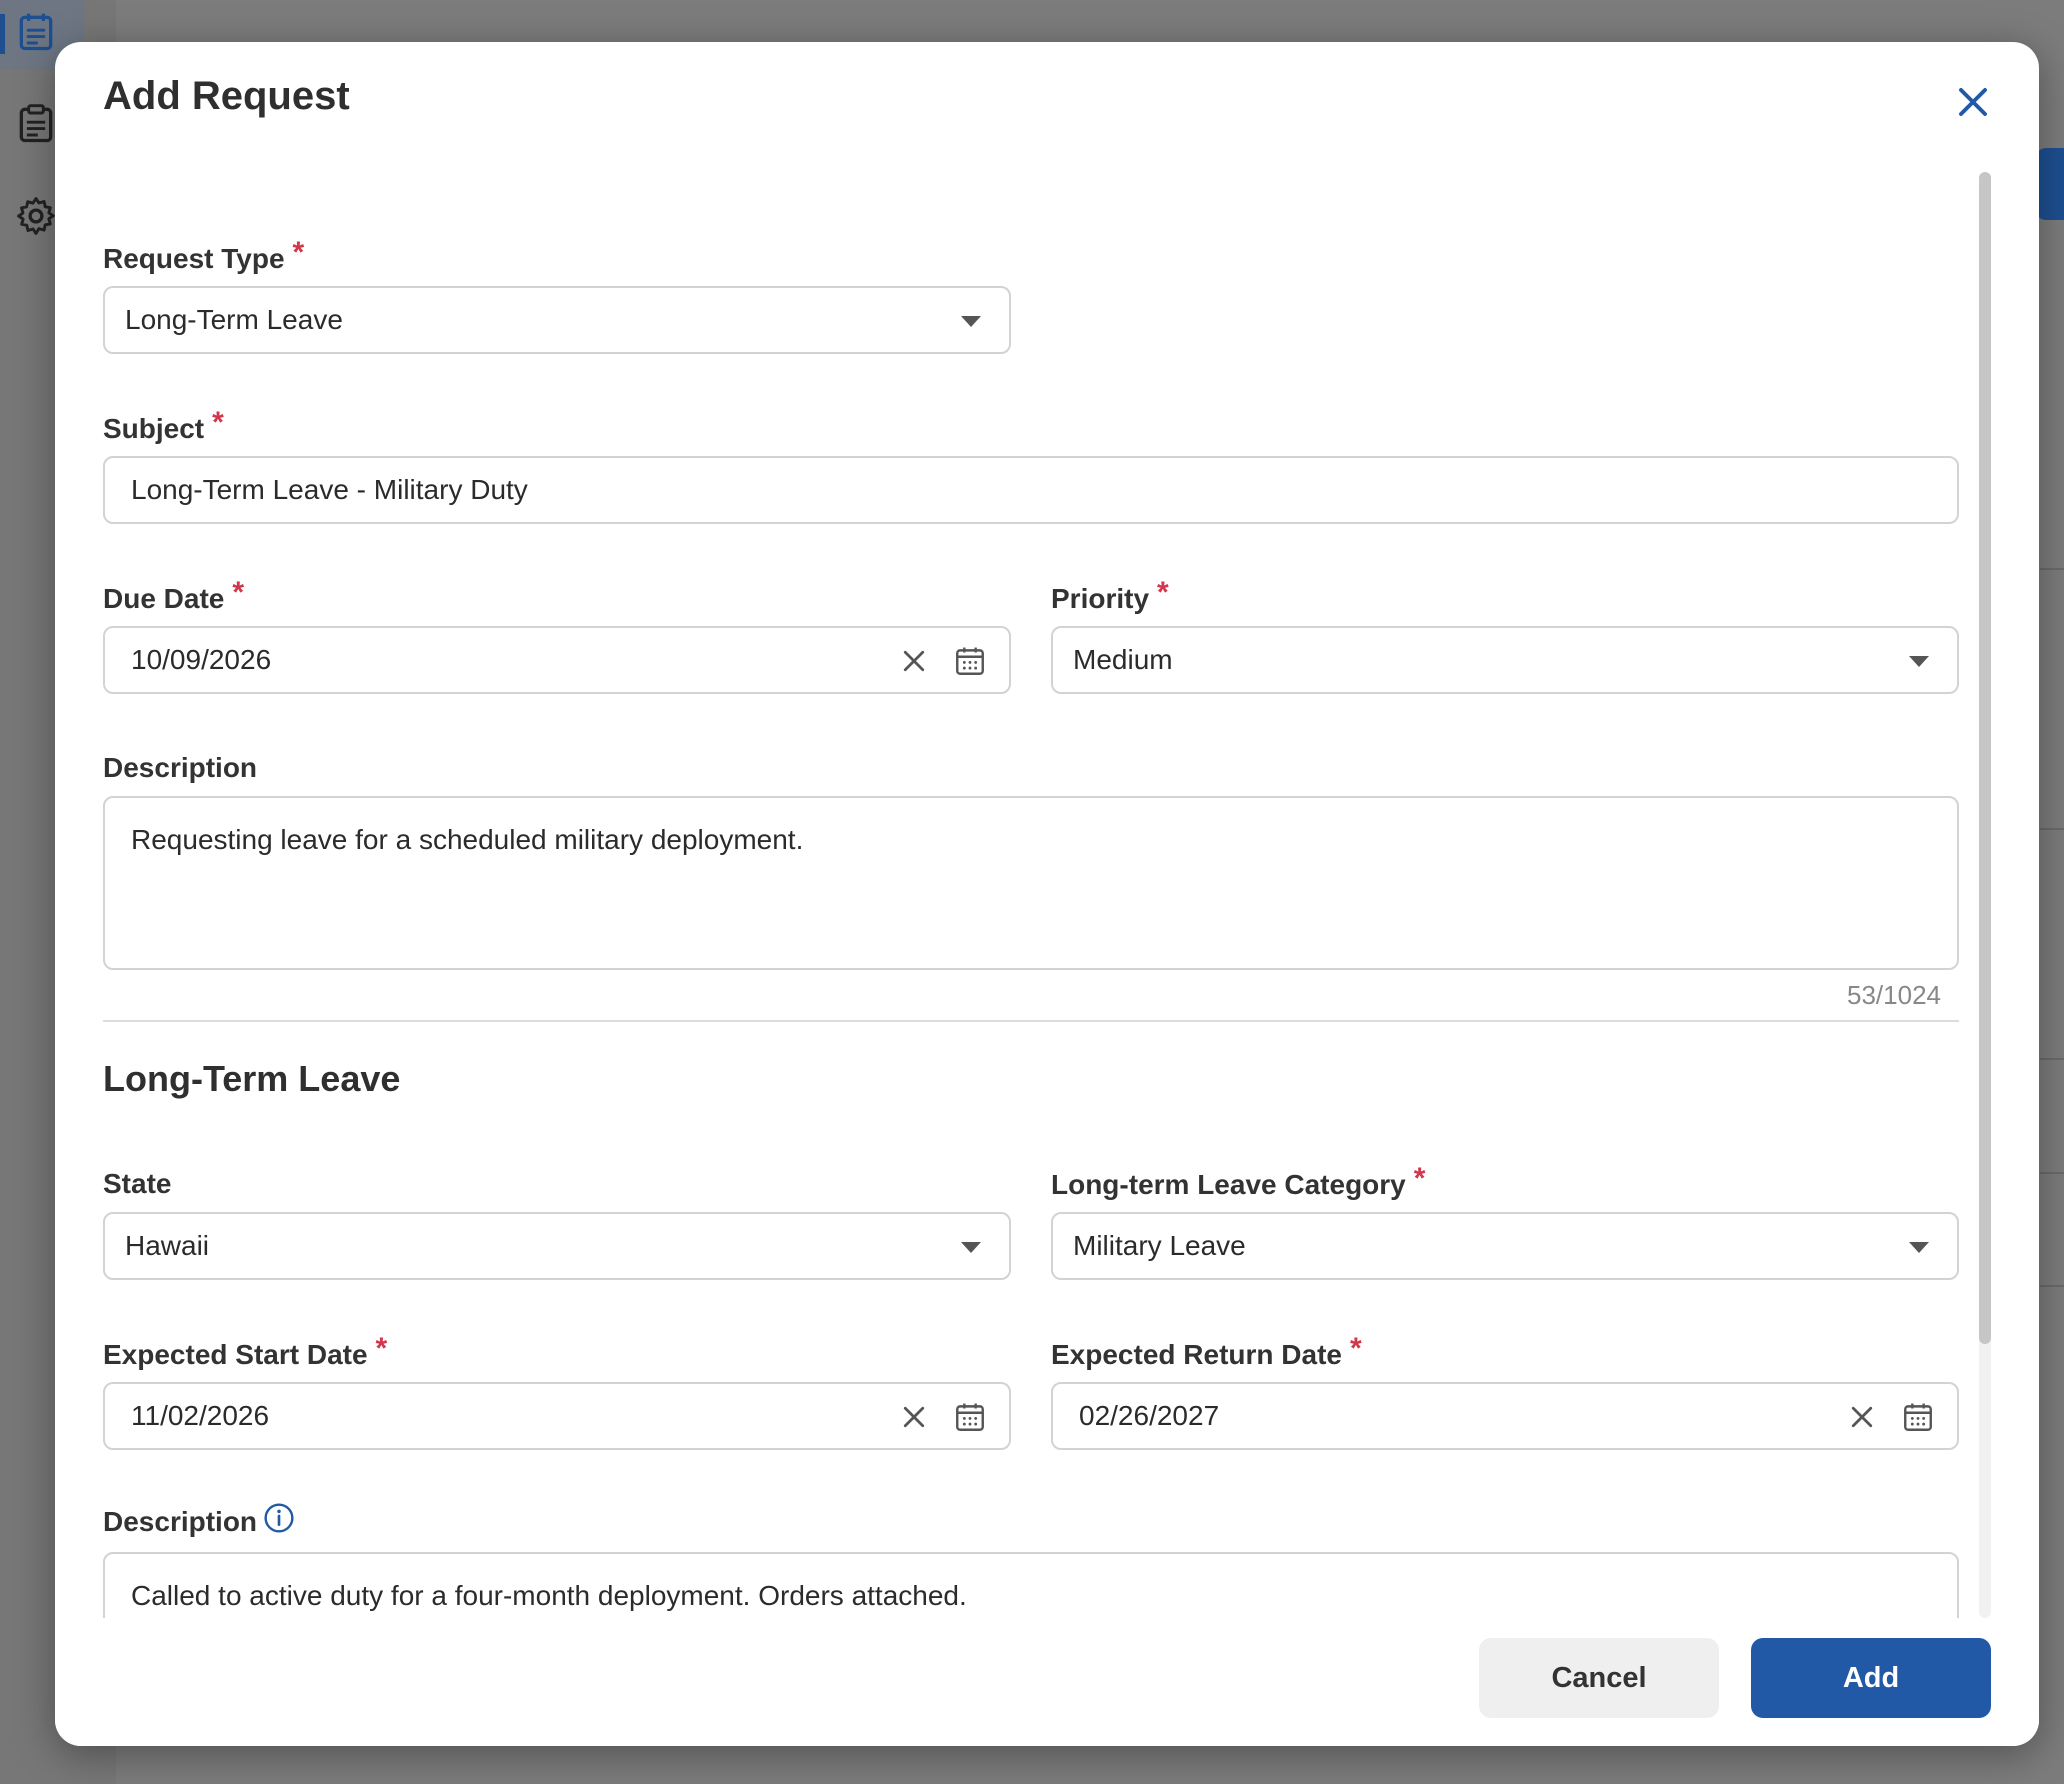  Describe the element at coordinates (329, 489) in the screenshot. I see `subject-value: Long-Term Leave - Military Duty` at that location.